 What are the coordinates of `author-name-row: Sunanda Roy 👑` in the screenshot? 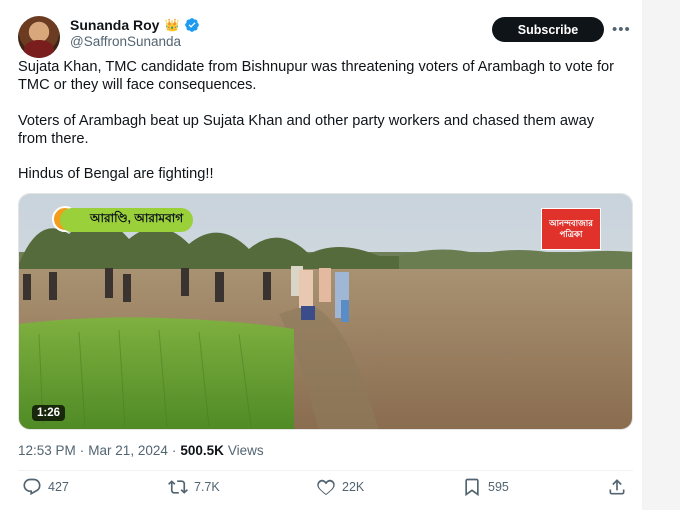 It's located at (135, 25).